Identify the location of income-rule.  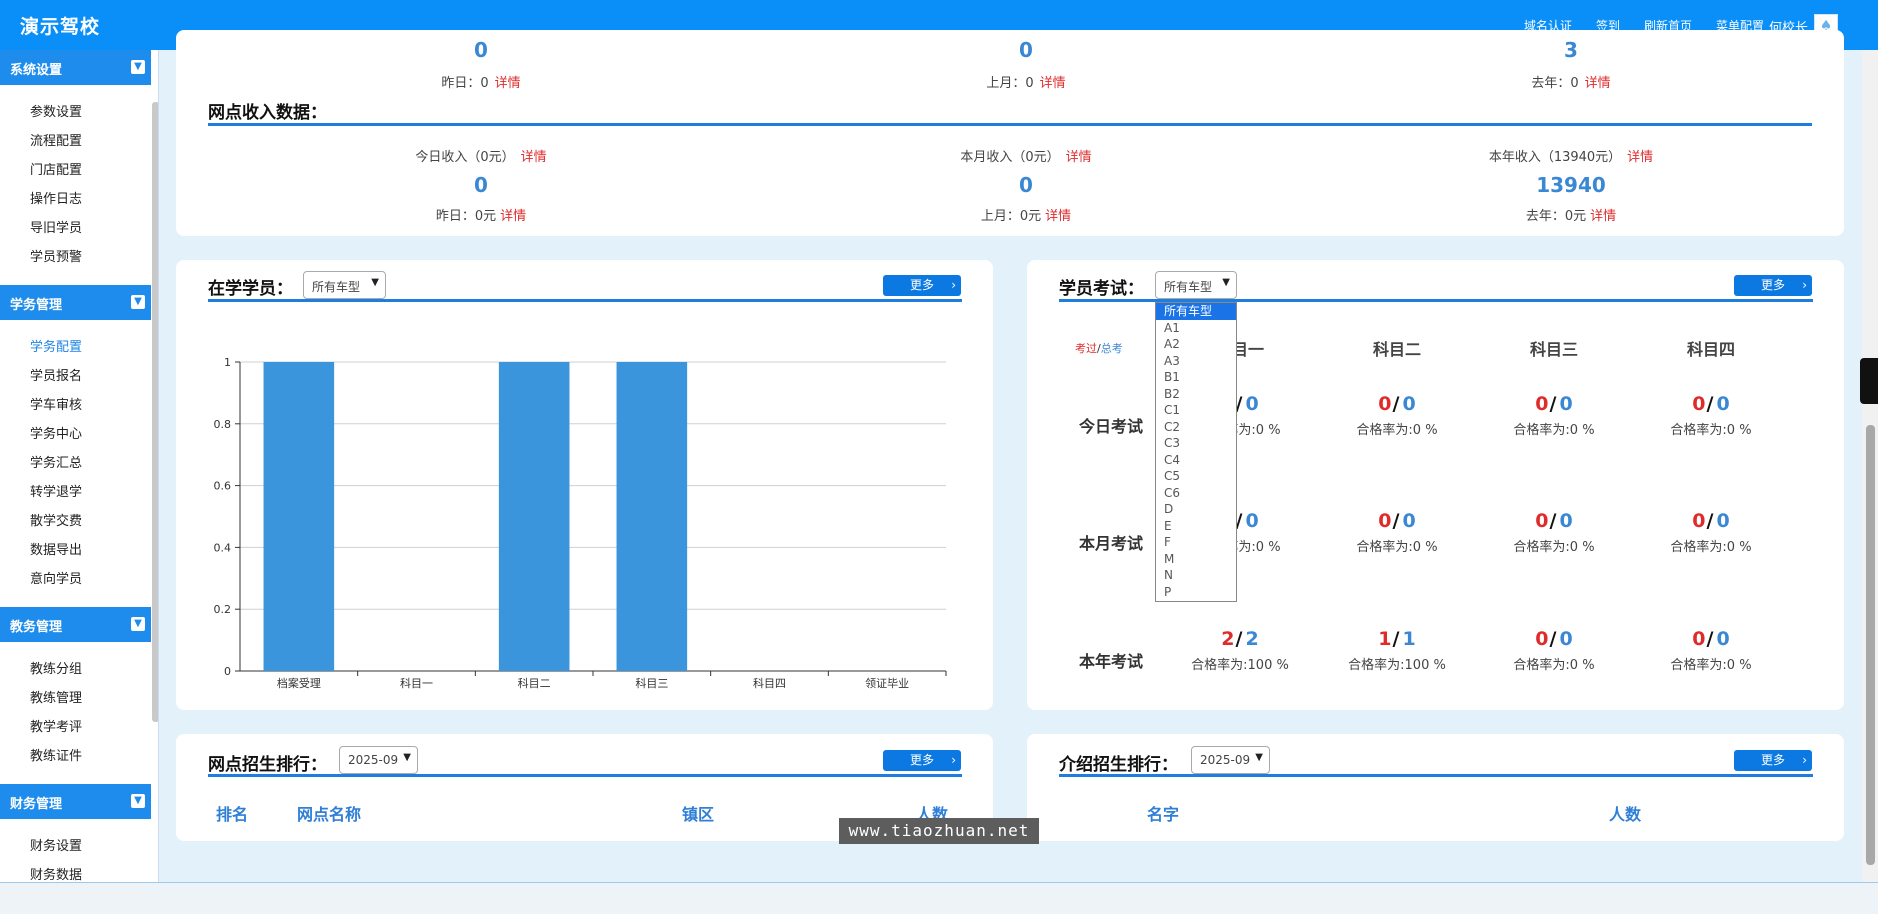
(1010, 124).